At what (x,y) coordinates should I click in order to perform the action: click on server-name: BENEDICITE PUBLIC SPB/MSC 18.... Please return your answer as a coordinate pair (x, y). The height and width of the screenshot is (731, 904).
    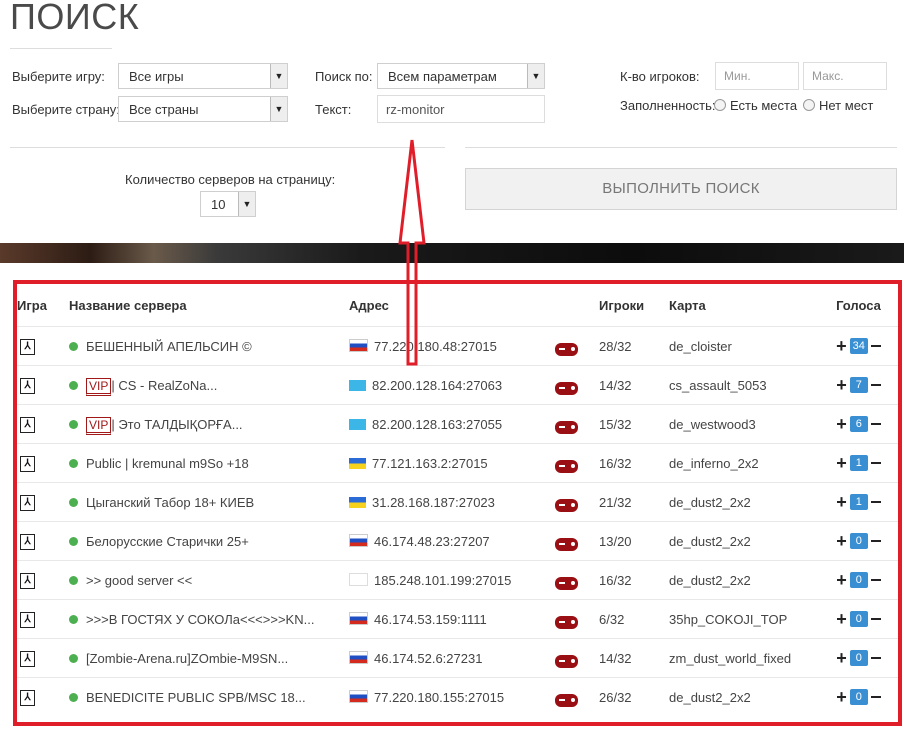
    Looking at the image, I should click on (196, 697).